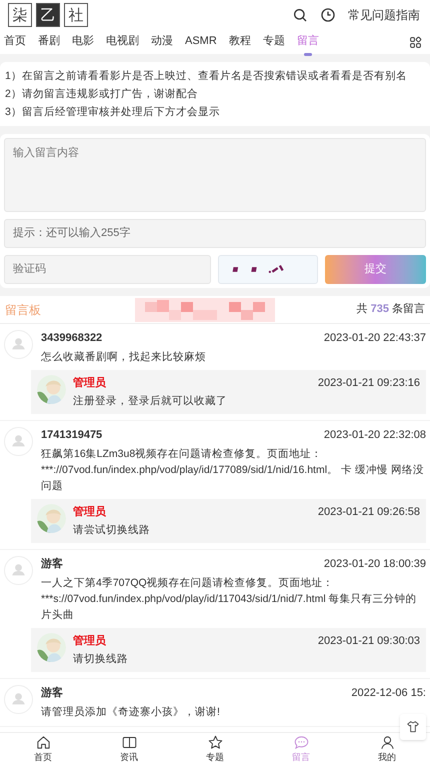  Describe the element at coordinates (375, 564) in the screenshot. I see `comment-time: 2023-01-20 18:00:39` at that location.